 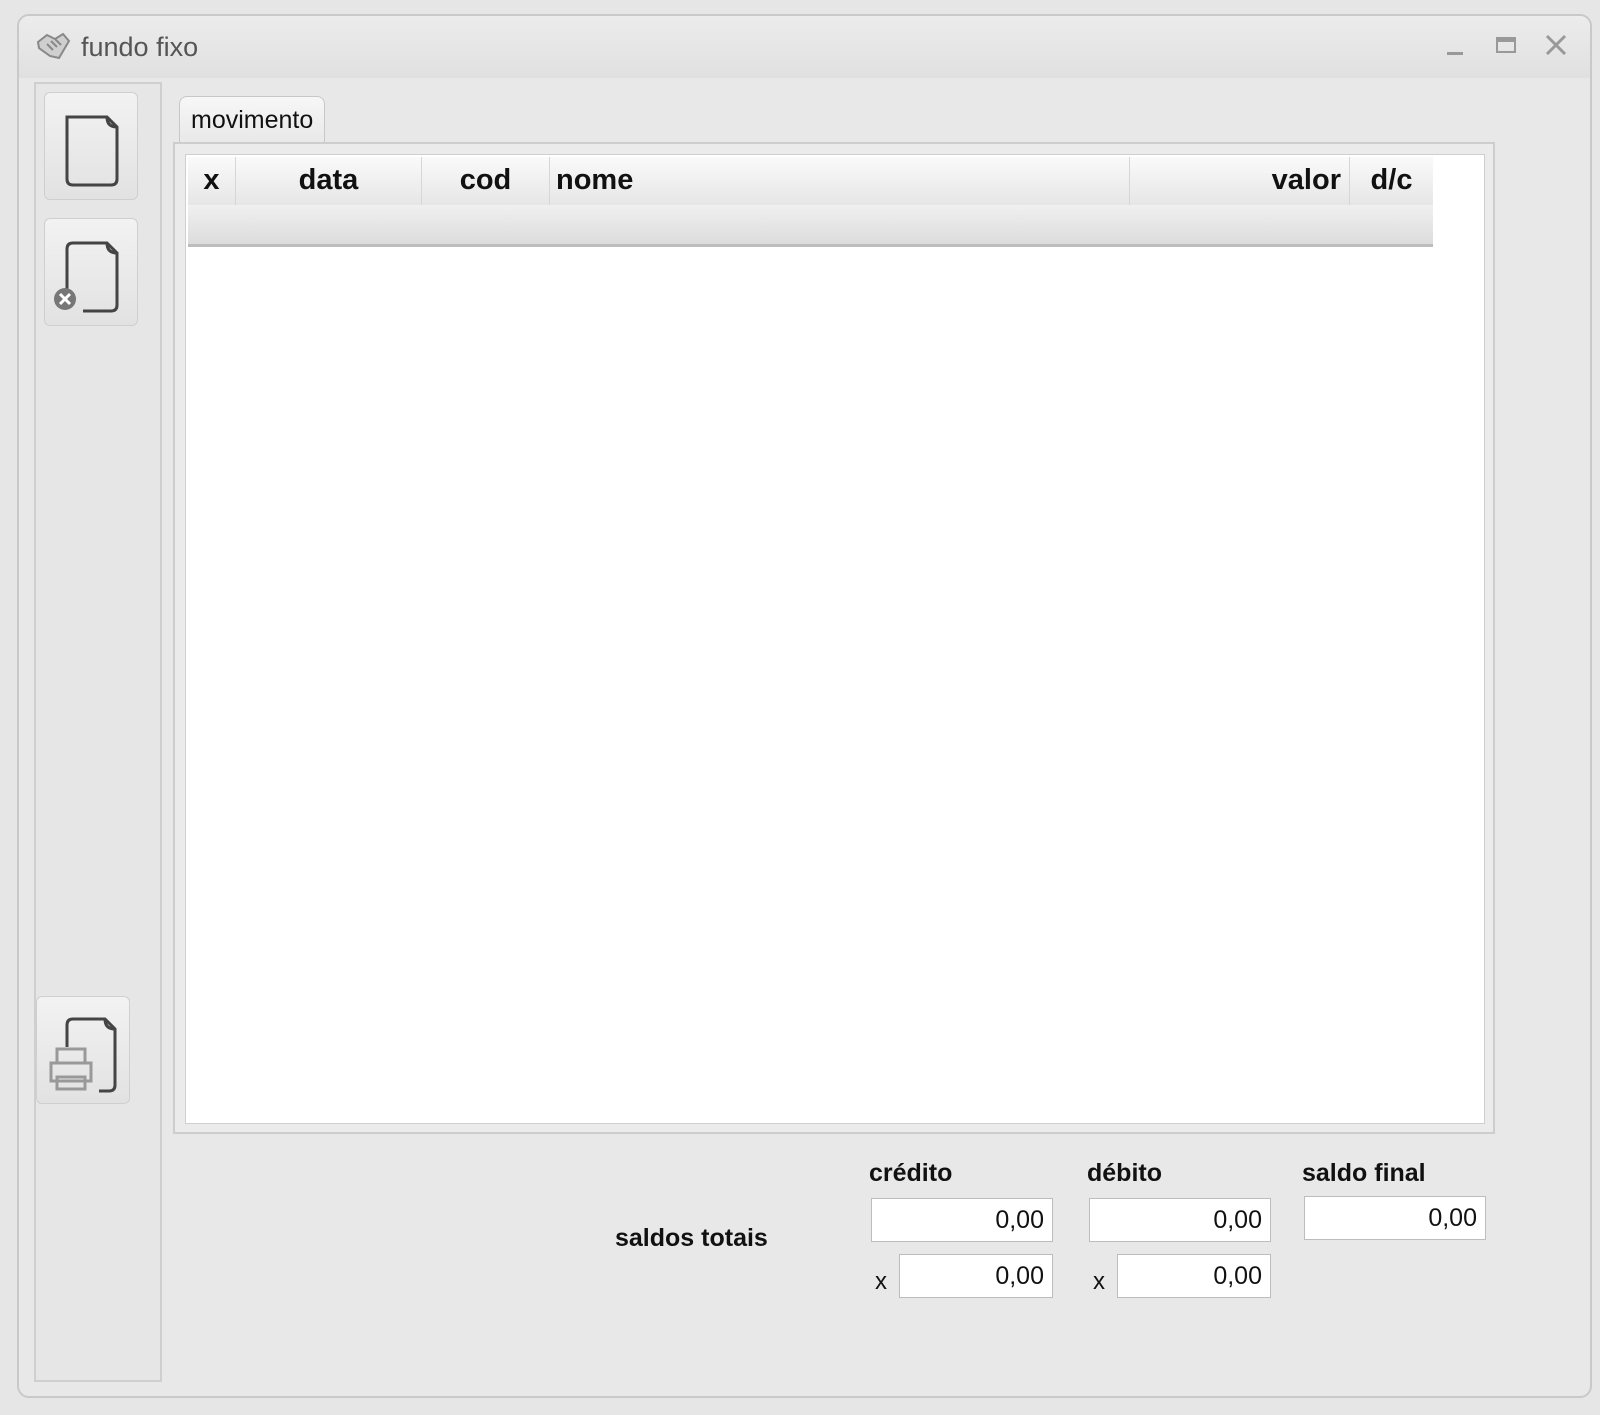 I want to click on handshake-icon, so click(x=53, y=46).